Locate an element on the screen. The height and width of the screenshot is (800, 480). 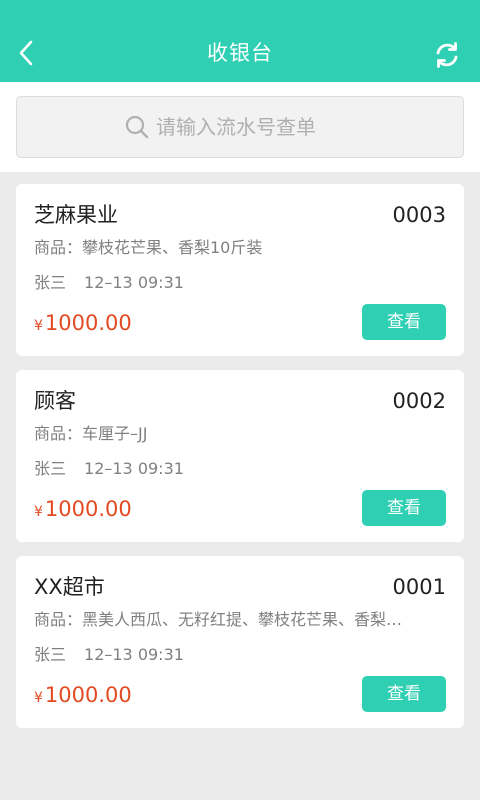
customer-name: 顾客 is located at coordinates (55, 401).